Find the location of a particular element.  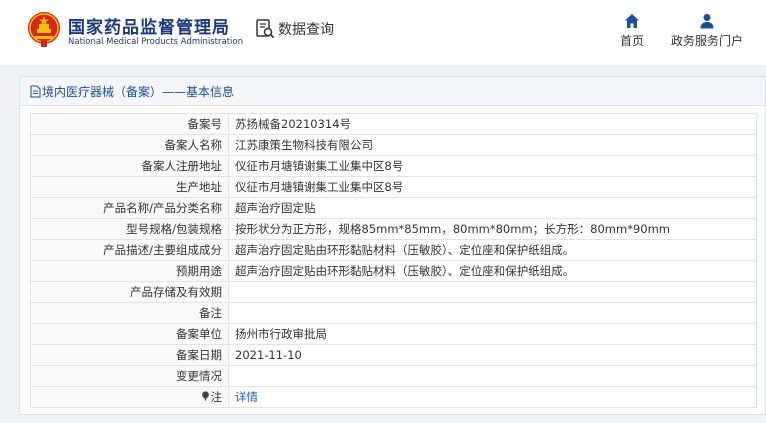

row-value: 江苏康策生物科技有限公司 is located at coordinates (492, 145).